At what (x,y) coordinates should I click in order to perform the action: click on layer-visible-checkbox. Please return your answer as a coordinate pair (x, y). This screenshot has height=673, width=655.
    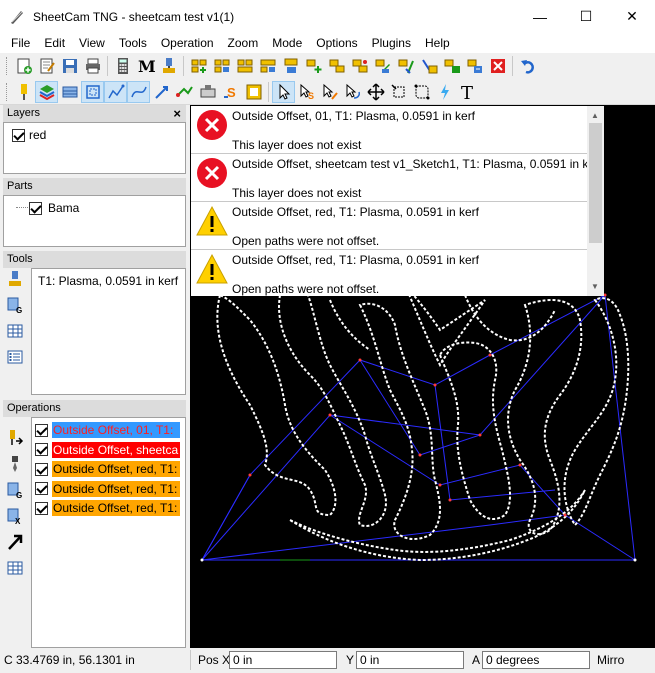
    Looking at the image, I should click on (18, 135).